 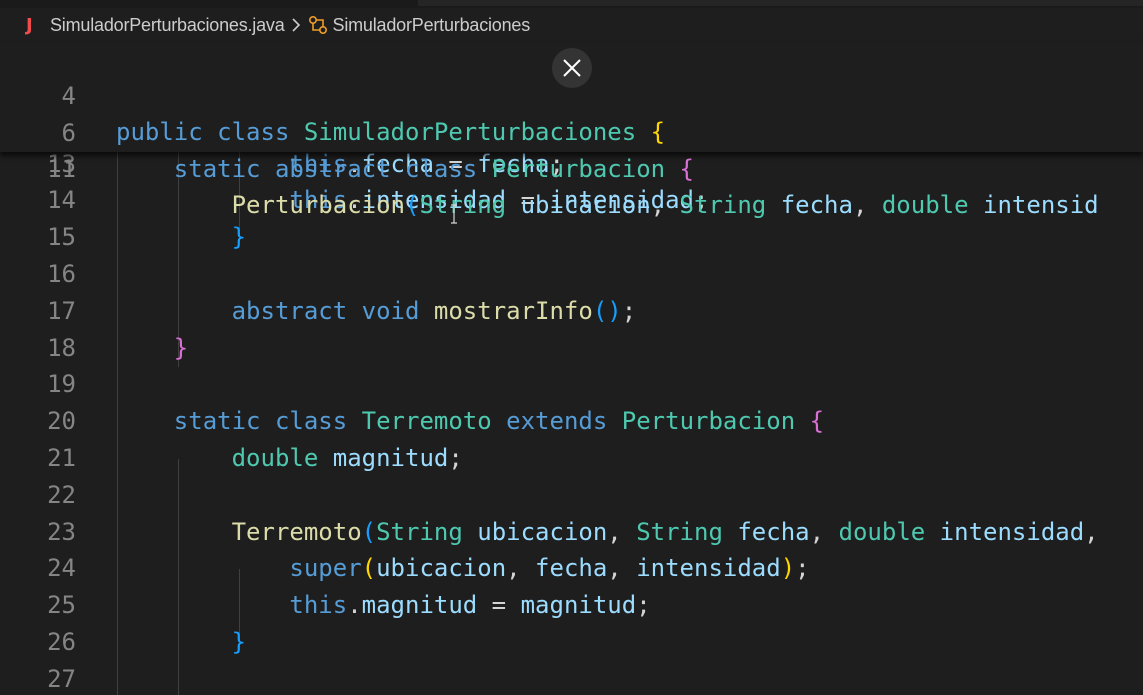 I want to click on class-symbol-icon, so click(x=318, y=25).